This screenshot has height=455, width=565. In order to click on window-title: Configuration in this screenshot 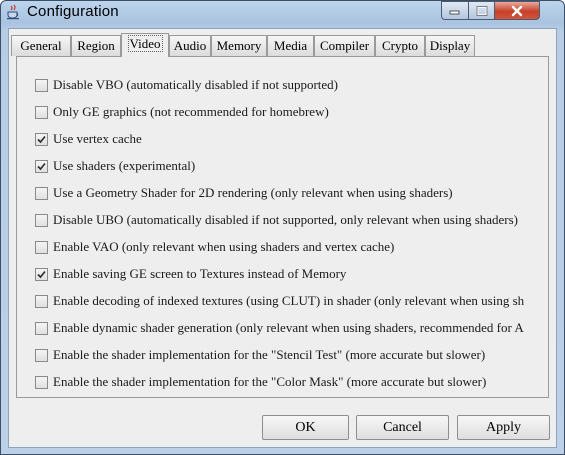, I will do `click(73, 11)`.